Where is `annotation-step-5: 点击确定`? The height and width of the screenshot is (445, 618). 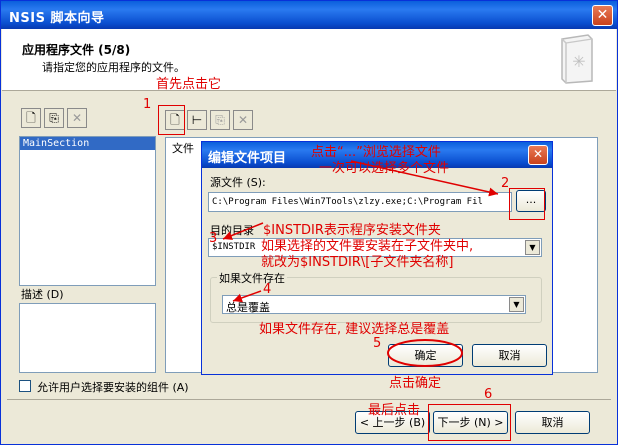 annotation-step-5: 点击确定 is located at coordinates (415, 383).